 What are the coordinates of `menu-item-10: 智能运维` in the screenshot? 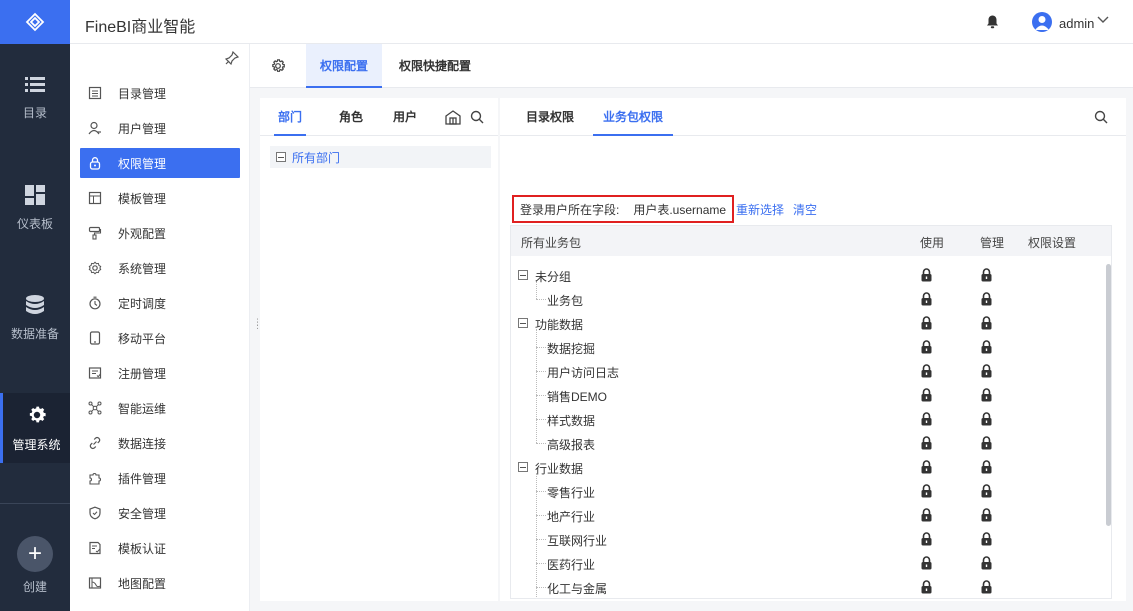 It's located at (160, 408).